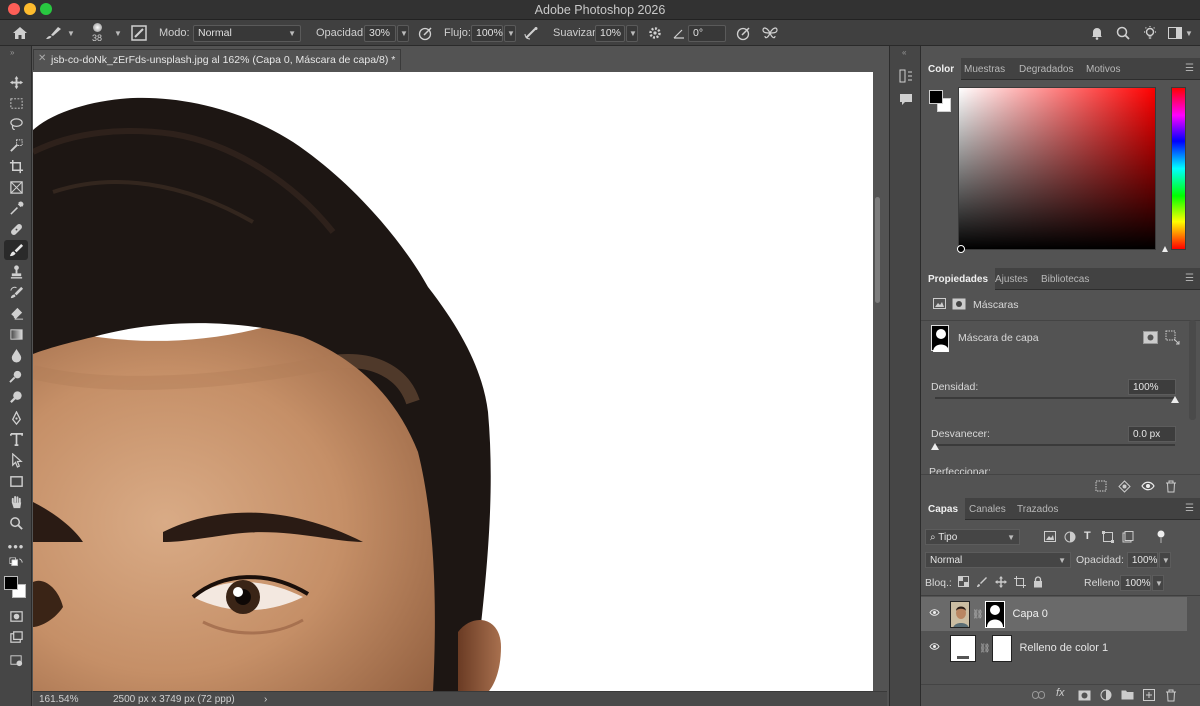 Image resolution: width=1200 pixels, height=706 pixels. Describe the element at coordinates (877, 250) in the screenshot. I see `vertical-scrollbar` at that location.